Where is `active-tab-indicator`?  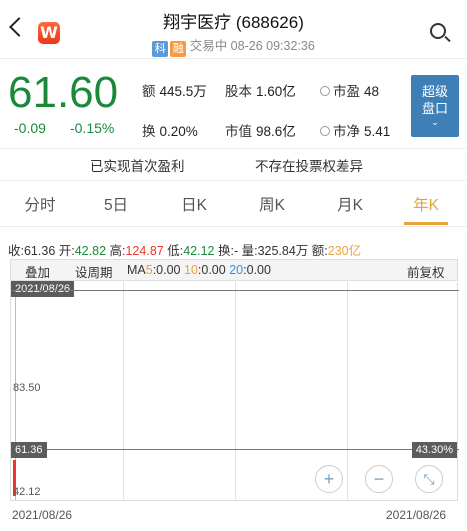 active-tab-indicator is located at coordinates (426, 223).